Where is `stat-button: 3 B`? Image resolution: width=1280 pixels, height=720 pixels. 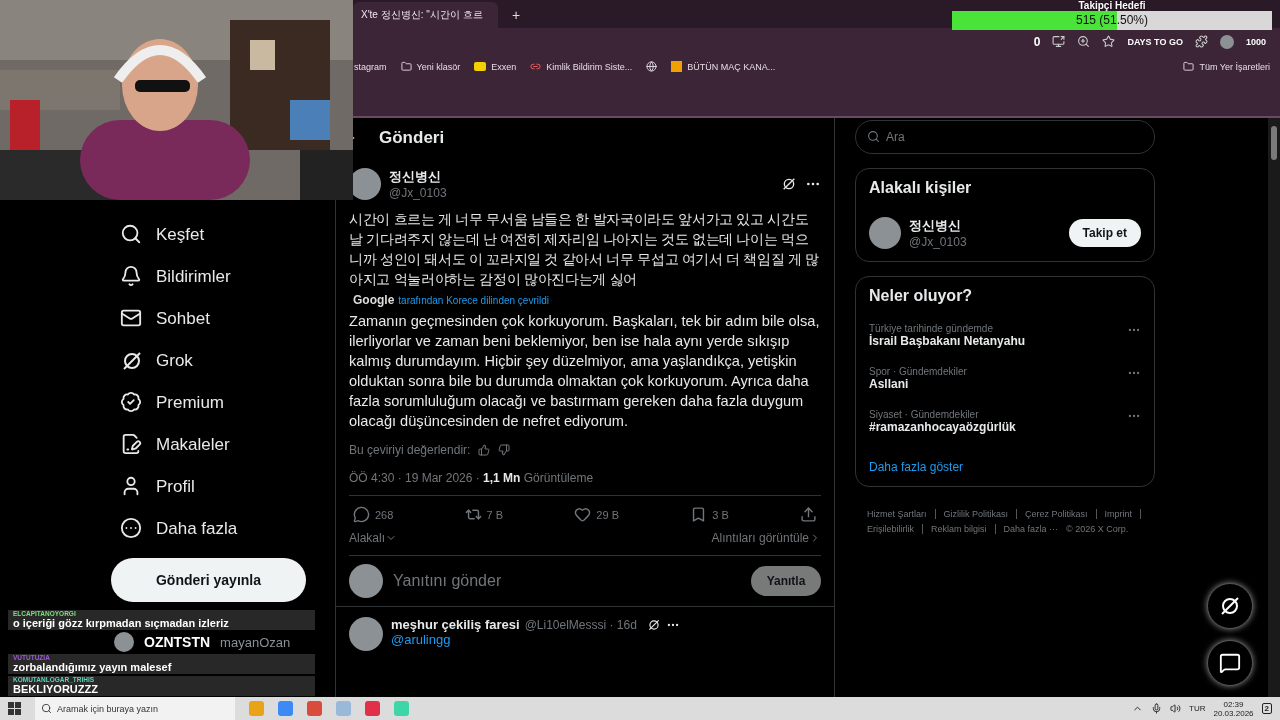
stat-button: 3 B is located at coordinates (709, 514).